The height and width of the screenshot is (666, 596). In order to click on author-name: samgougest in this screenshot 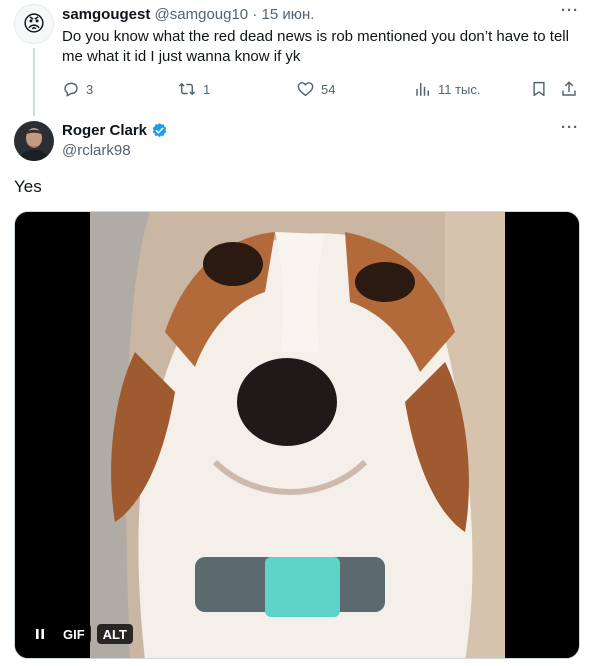, I will do `click(106, 14)`.